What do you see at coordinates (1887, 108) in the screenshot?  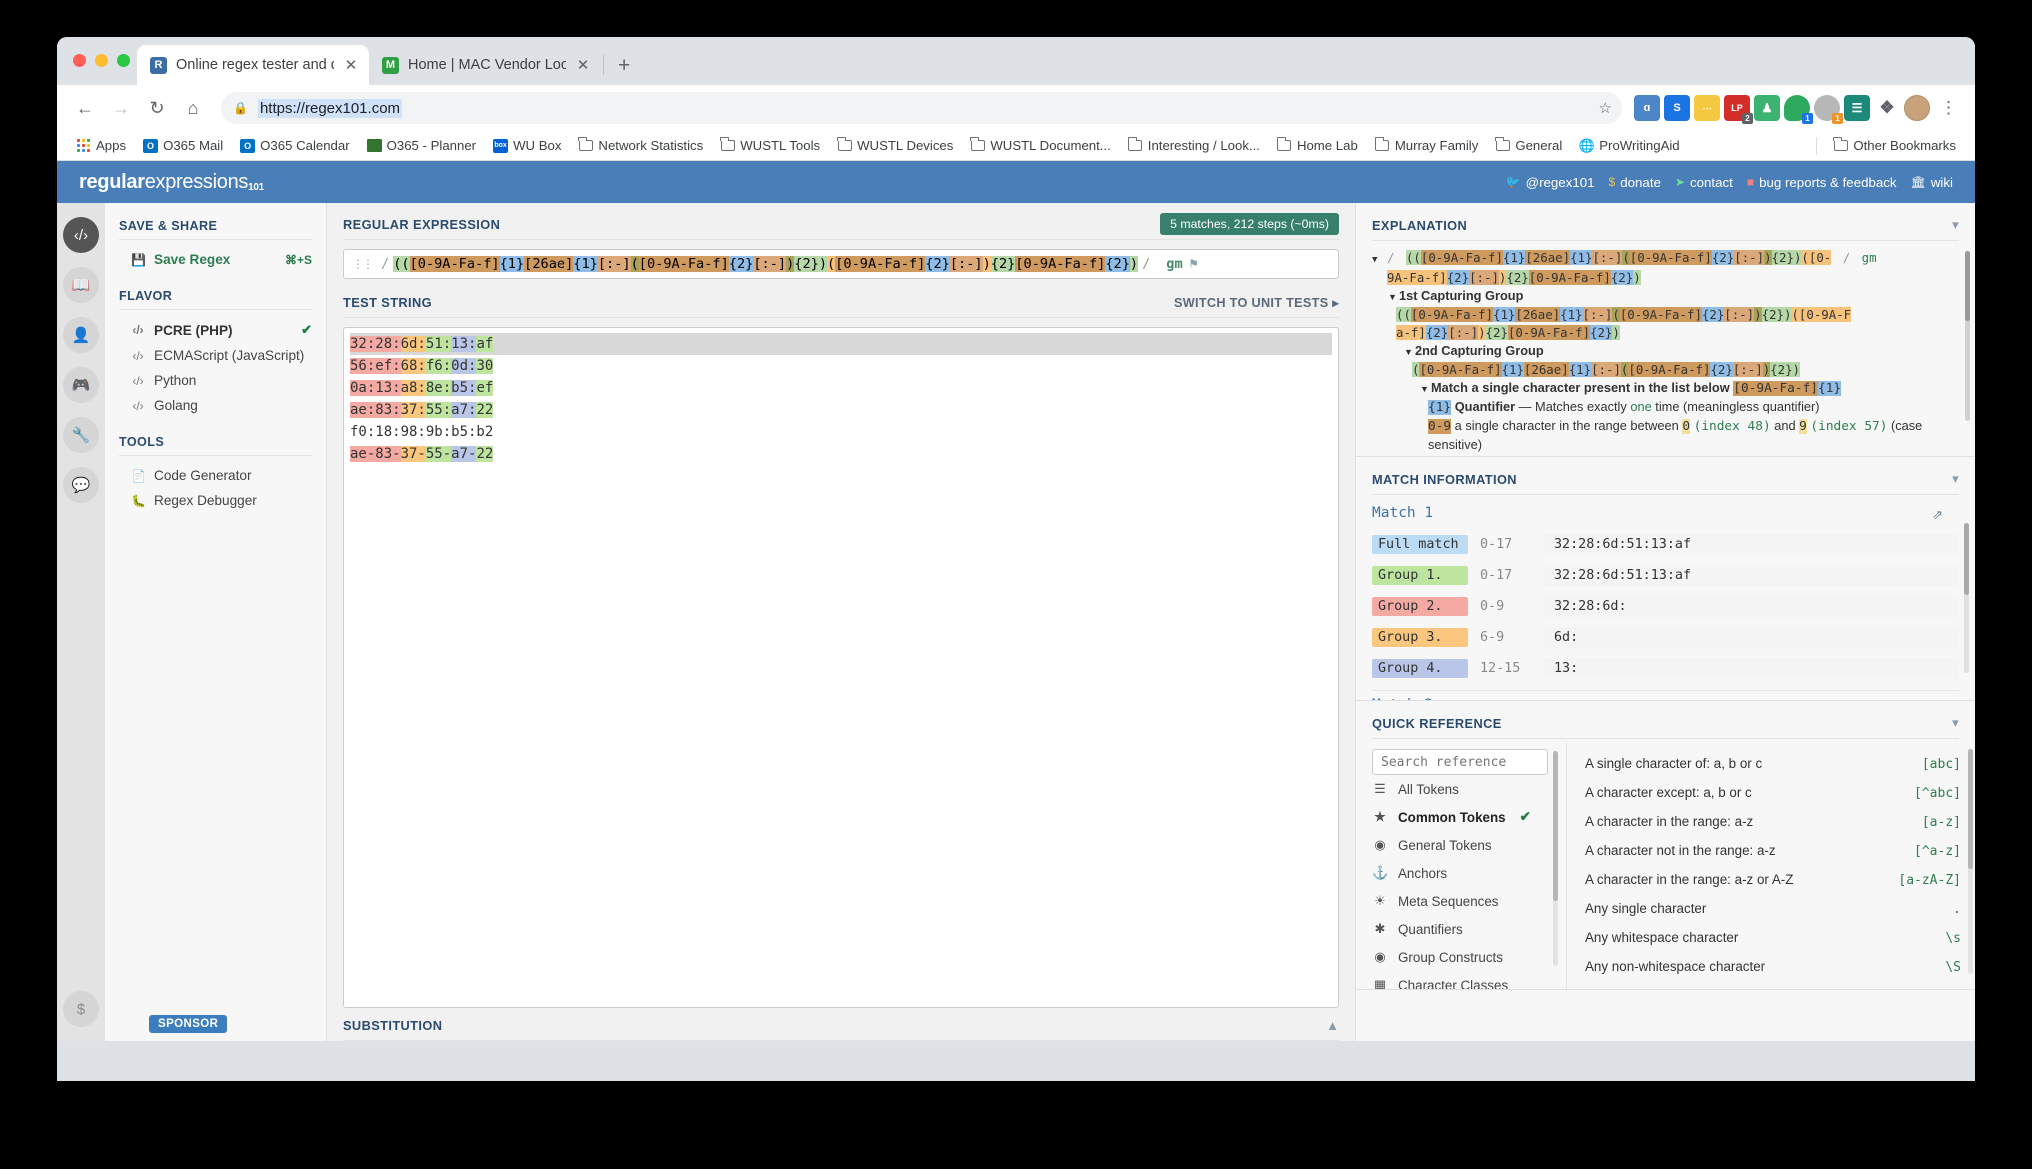 I see `puzzle-extension-icon: ❖` at bounding box center [1887, 108].